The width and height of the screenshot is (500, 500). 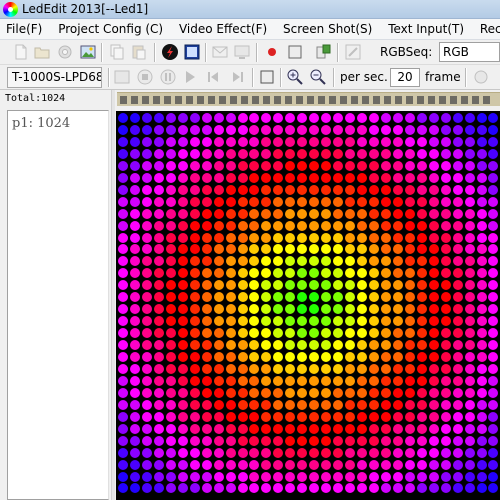 I want to click on skip-back-icon, so click(x=213, y=77).